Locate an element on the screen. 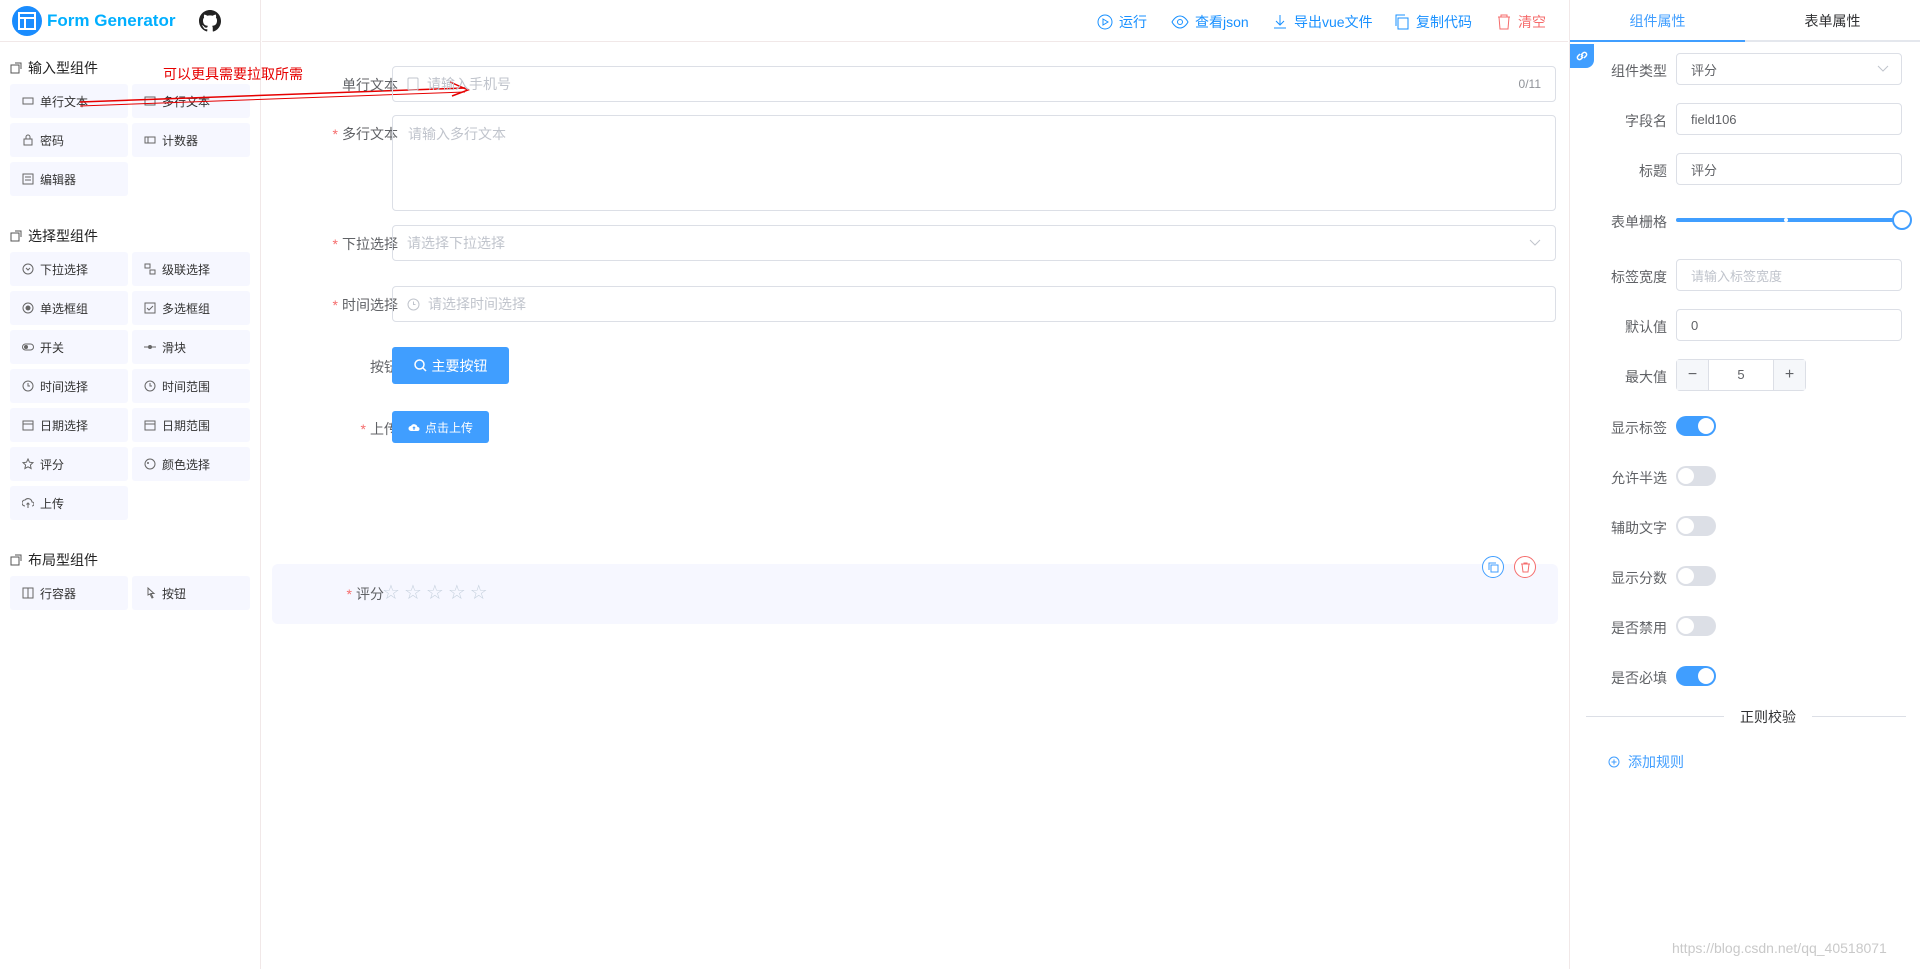 The height and width of the screenshot is (969, 1920). label-width-input: 请输入标签宽度 is located at coordinates (1789, 275).